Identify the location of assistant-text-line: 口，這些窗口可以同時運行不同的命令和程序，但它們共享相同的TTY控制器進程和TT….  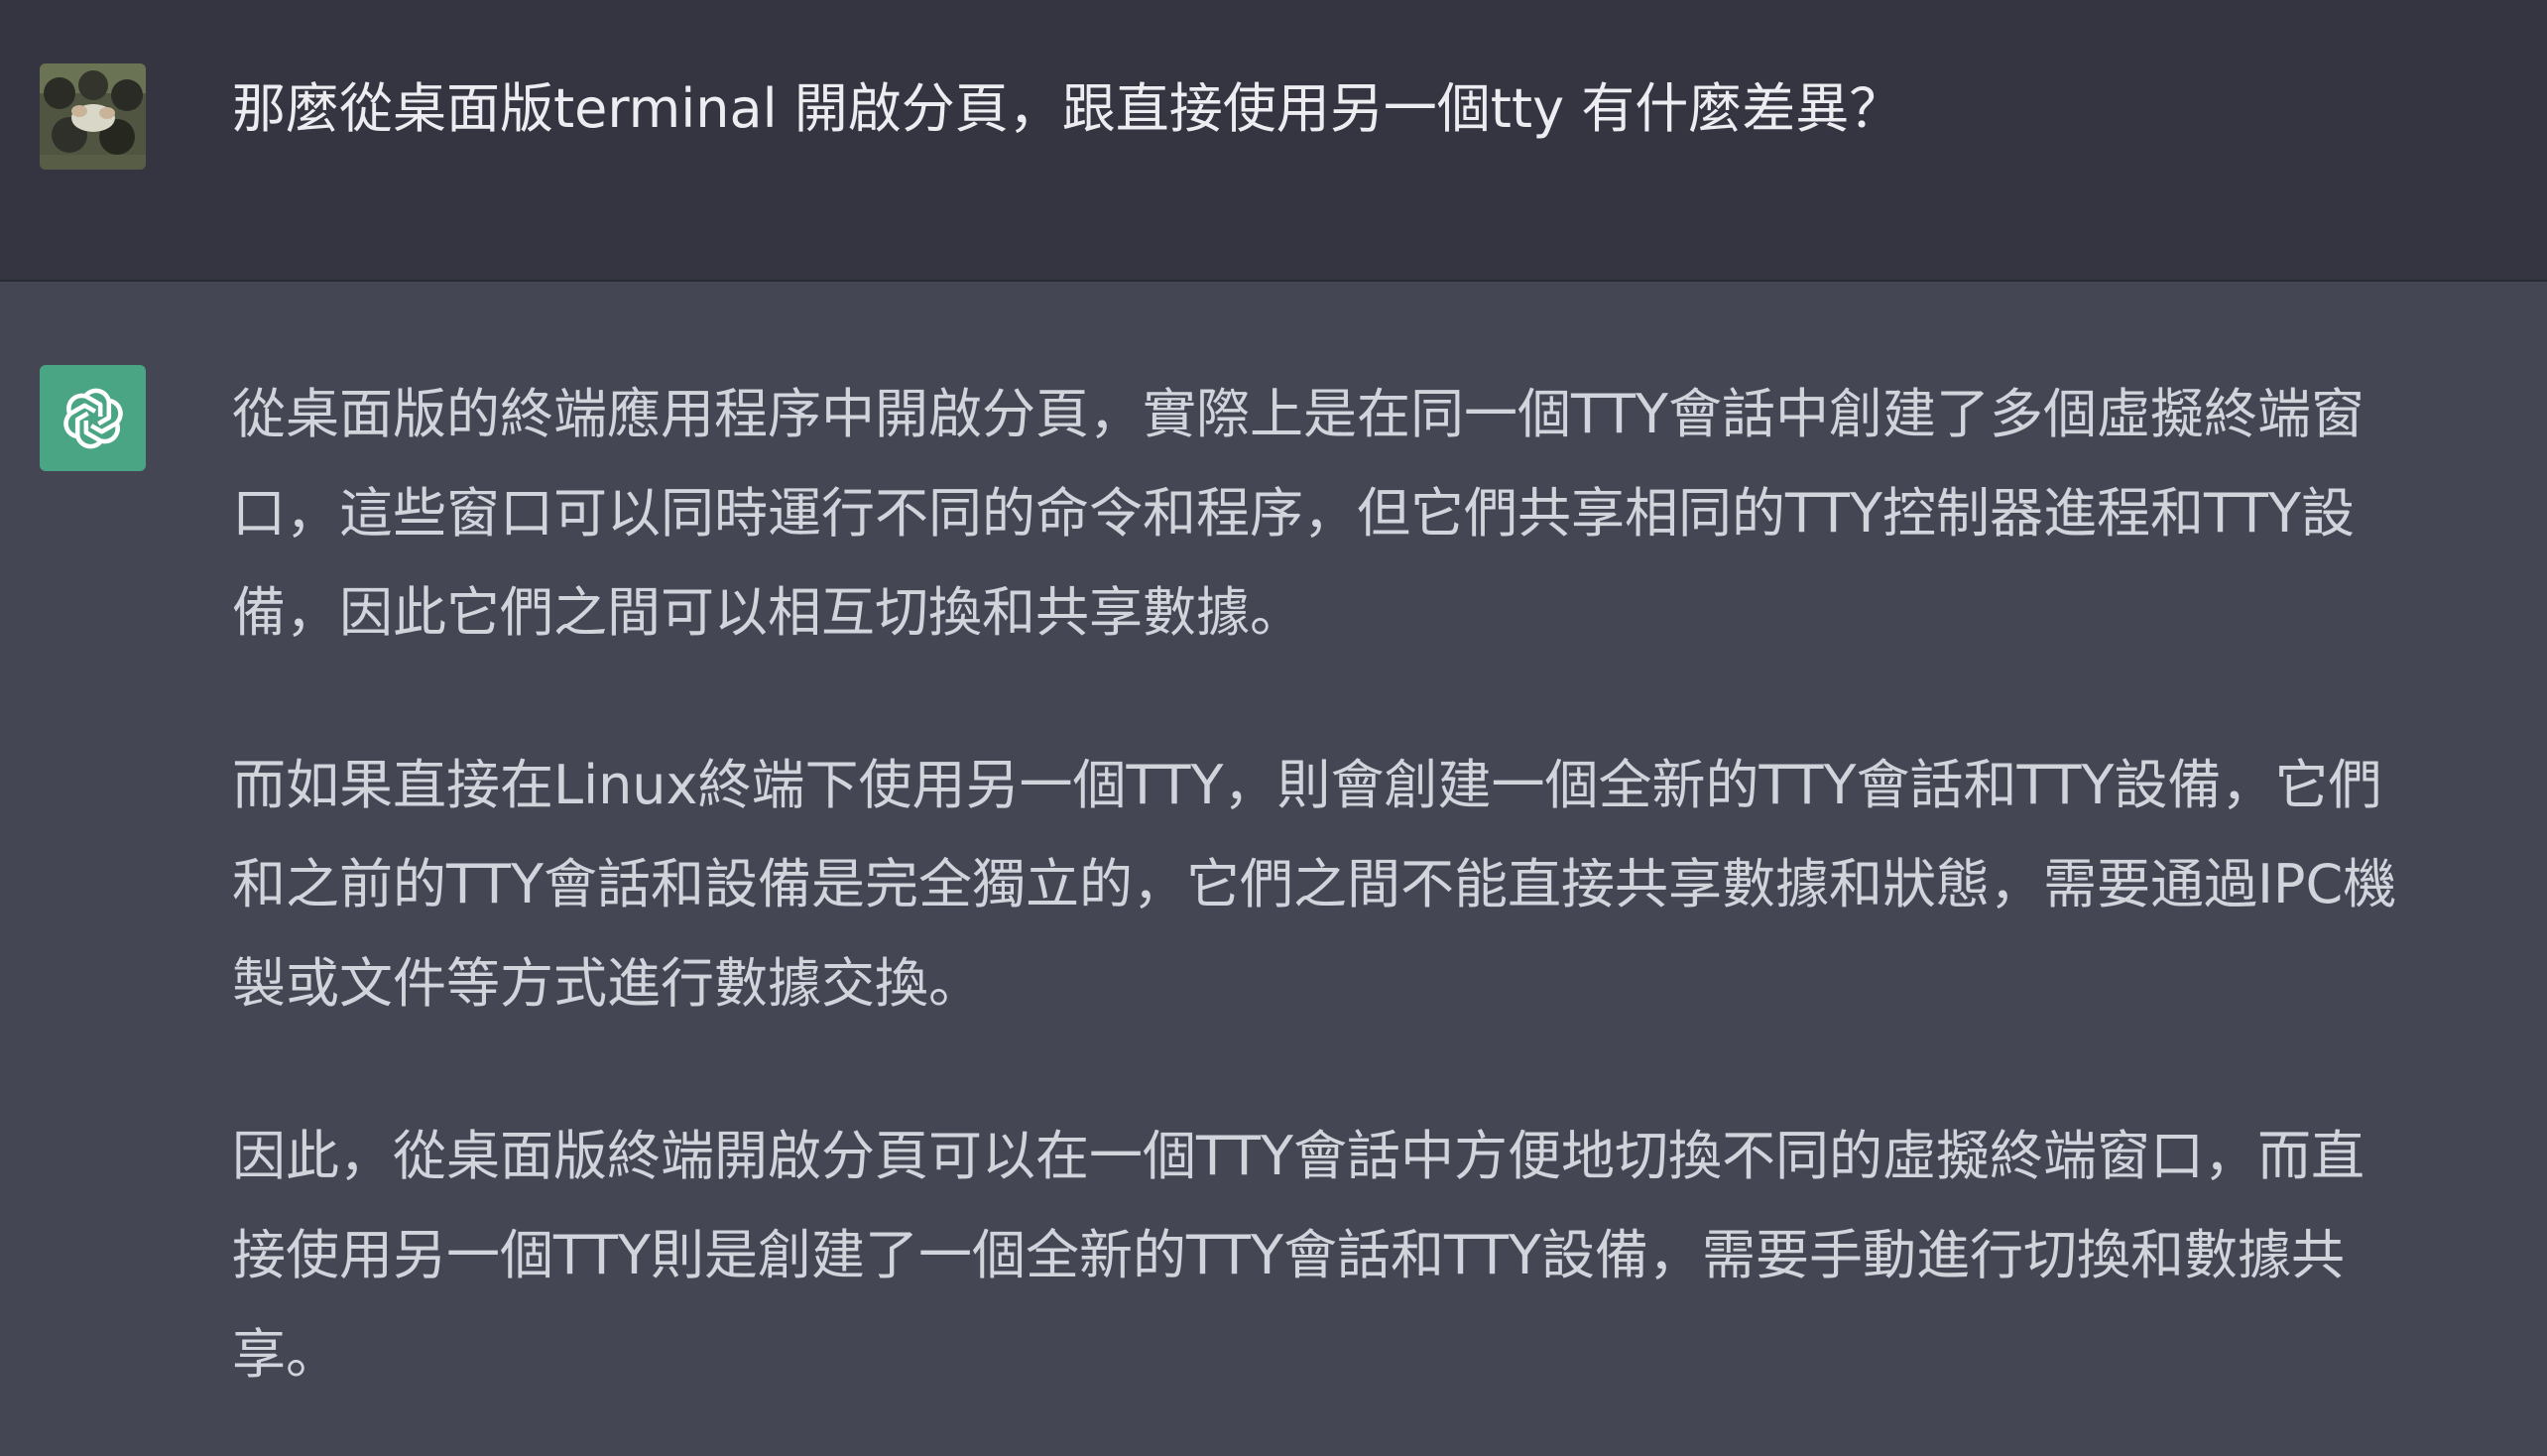
(1294, 513).